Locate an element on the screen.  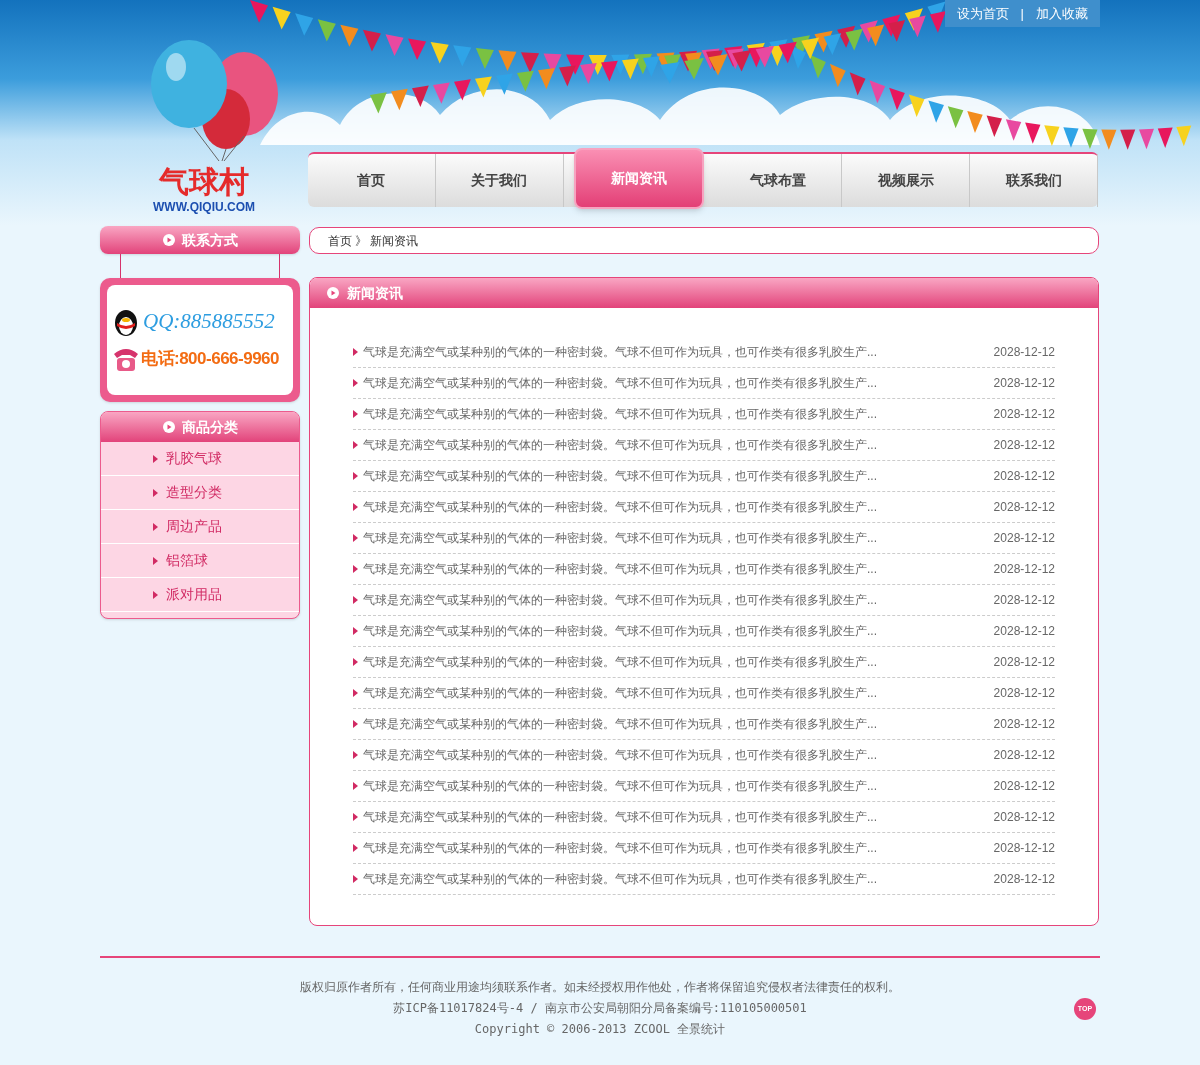
nav-tab: 气球布置 is located at coordinates (778, 180).